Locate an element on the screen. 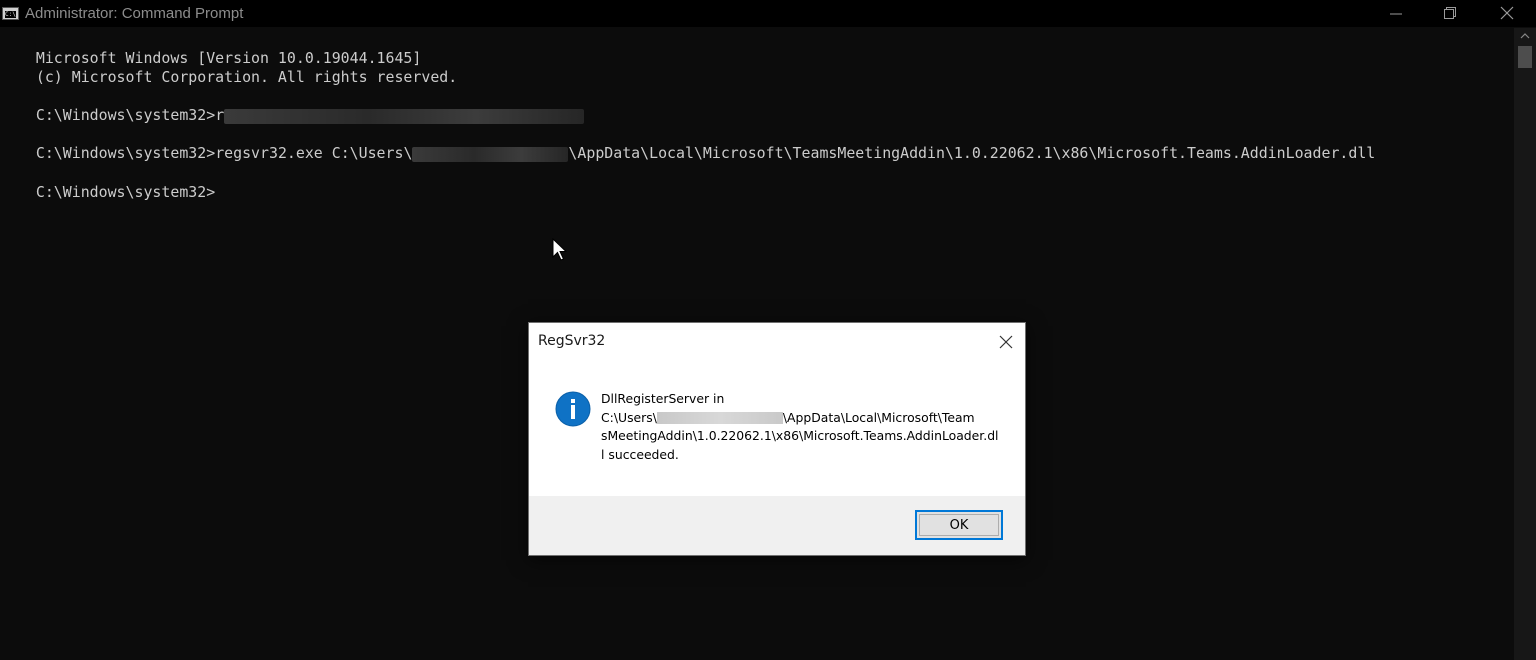 This screenshot has height=660, width=1536. window-title: Administrator: Command Prompt is located at coordinates (134, 13).